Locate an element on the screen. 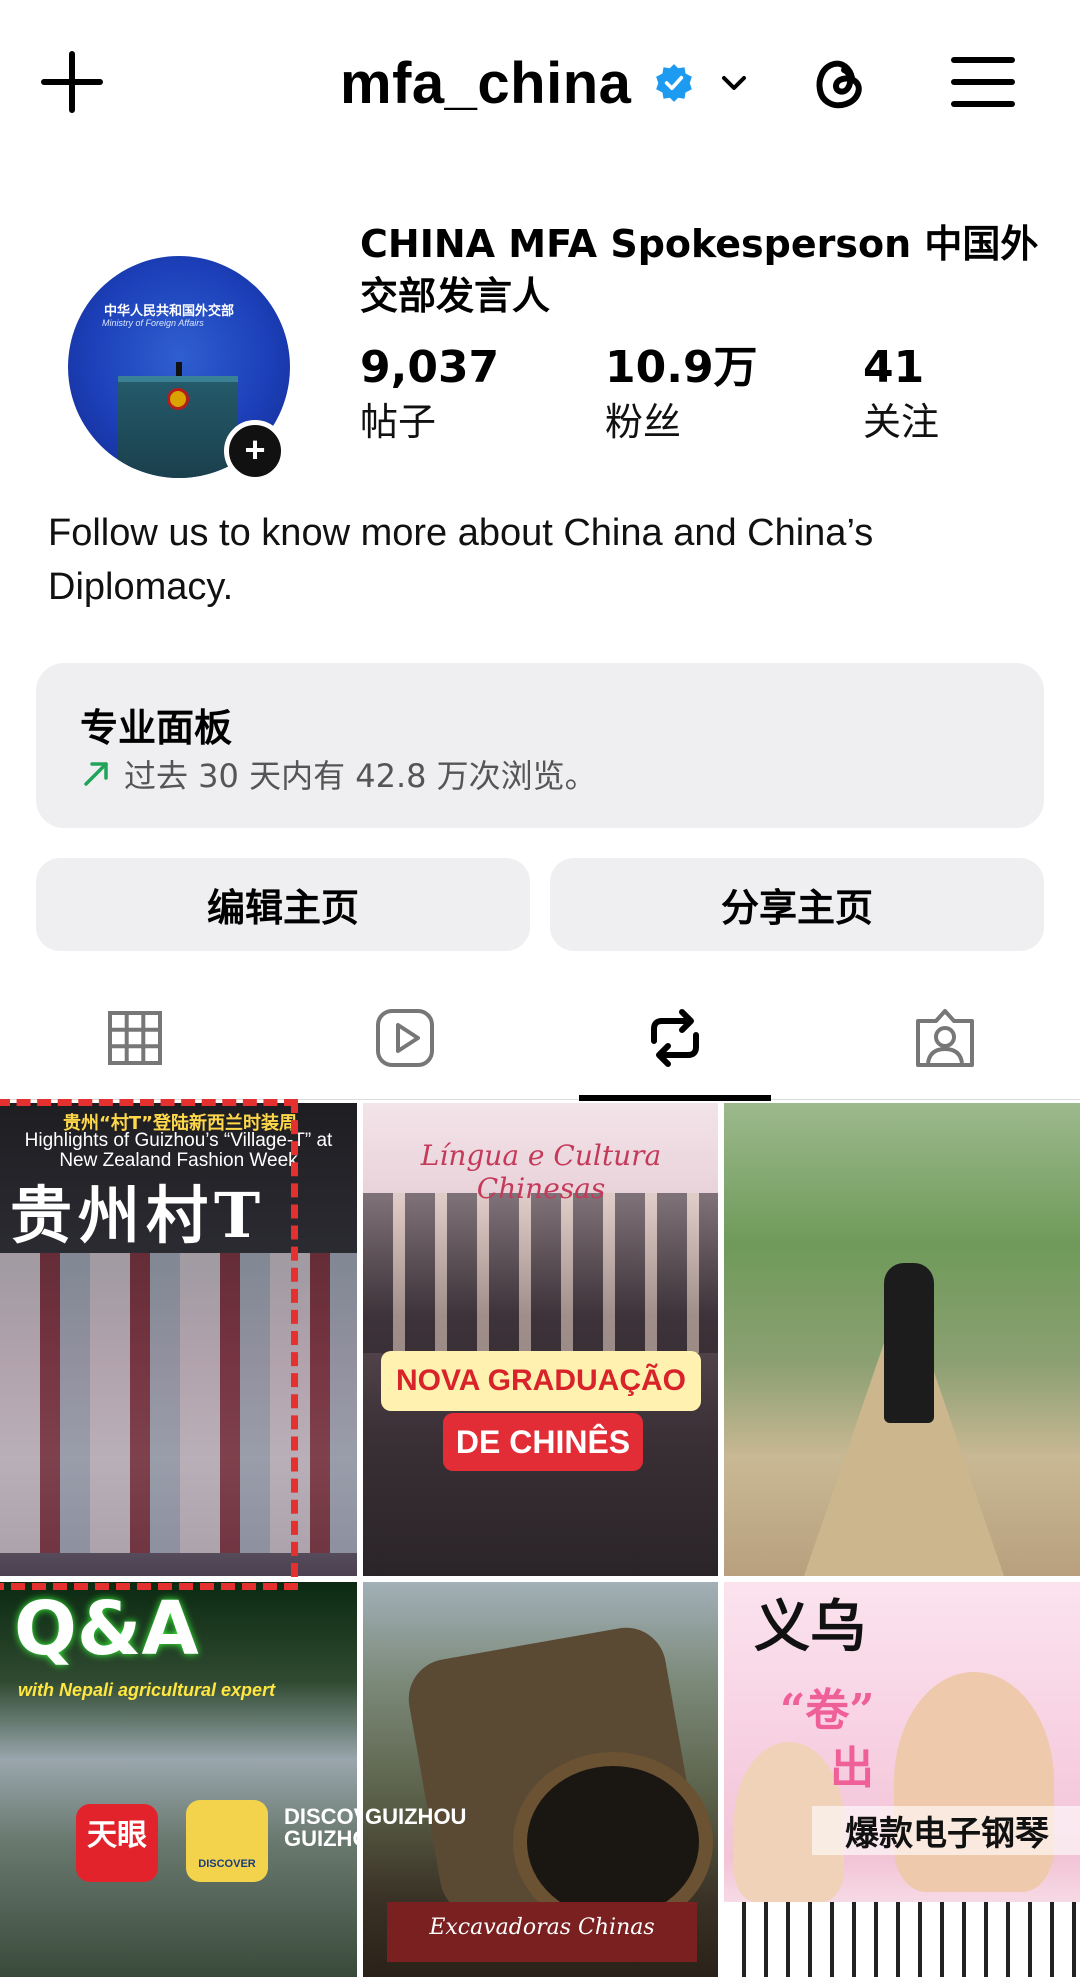 This screenshot has height=1977, width=1080. stat-followers: 10.9万 粉丝 is located at coordinates (681, 394).